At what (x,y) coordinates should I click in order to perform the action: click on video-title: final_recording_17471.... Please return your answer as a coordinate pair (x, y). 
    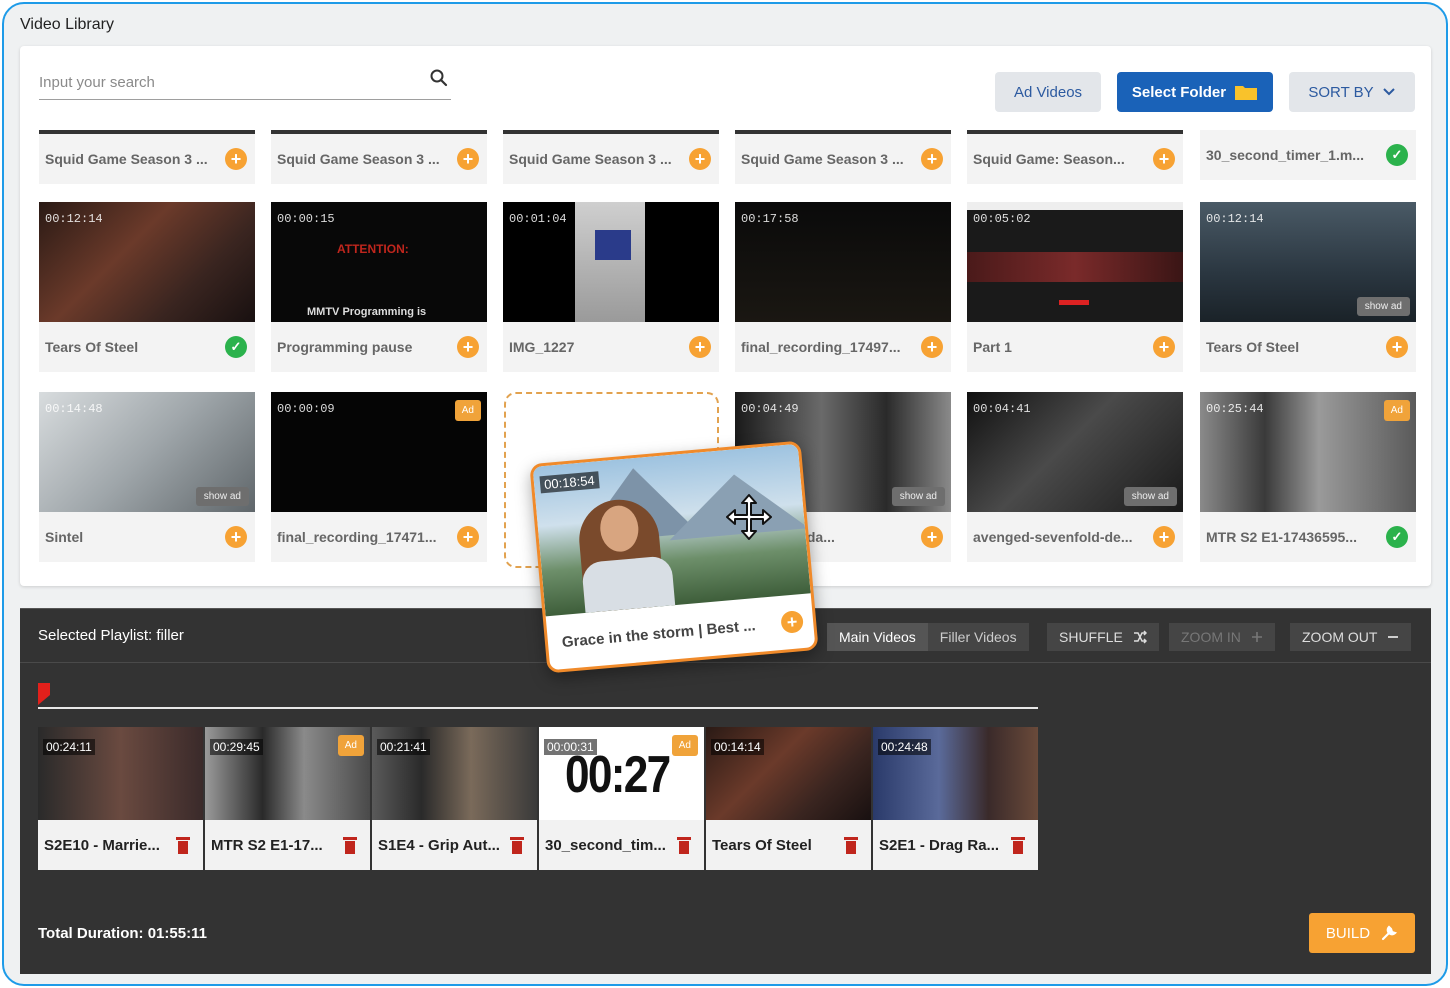
    Looking at the image, I should click on (357, 537).